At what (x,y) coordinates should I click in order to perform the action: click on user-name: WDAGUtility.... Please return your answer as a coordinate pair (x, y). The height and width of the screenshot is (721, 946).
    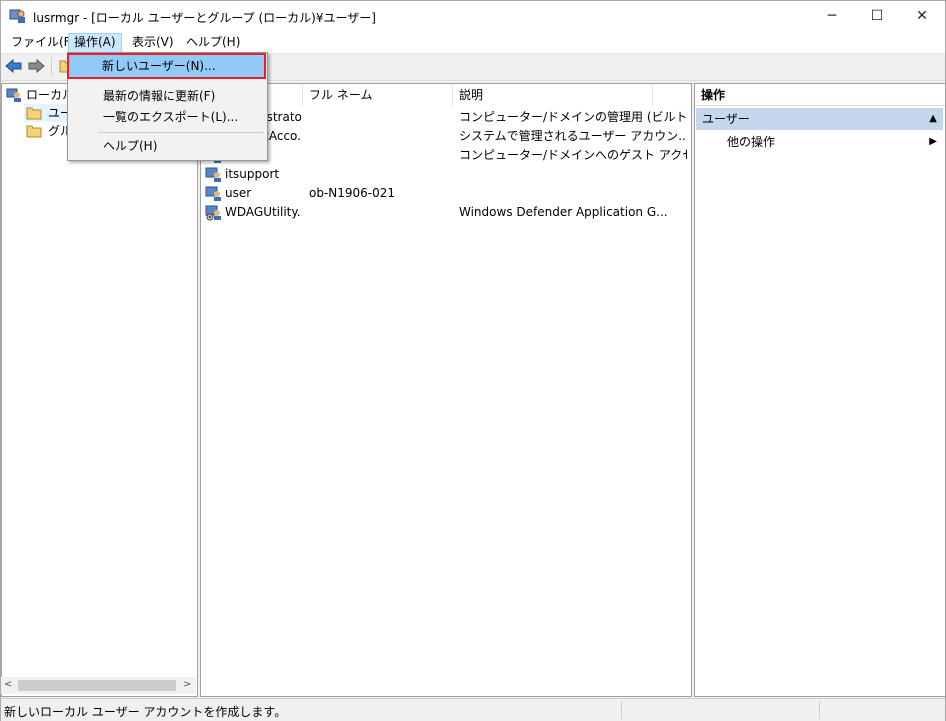
    Looking at the image, I should click on (263, 212).